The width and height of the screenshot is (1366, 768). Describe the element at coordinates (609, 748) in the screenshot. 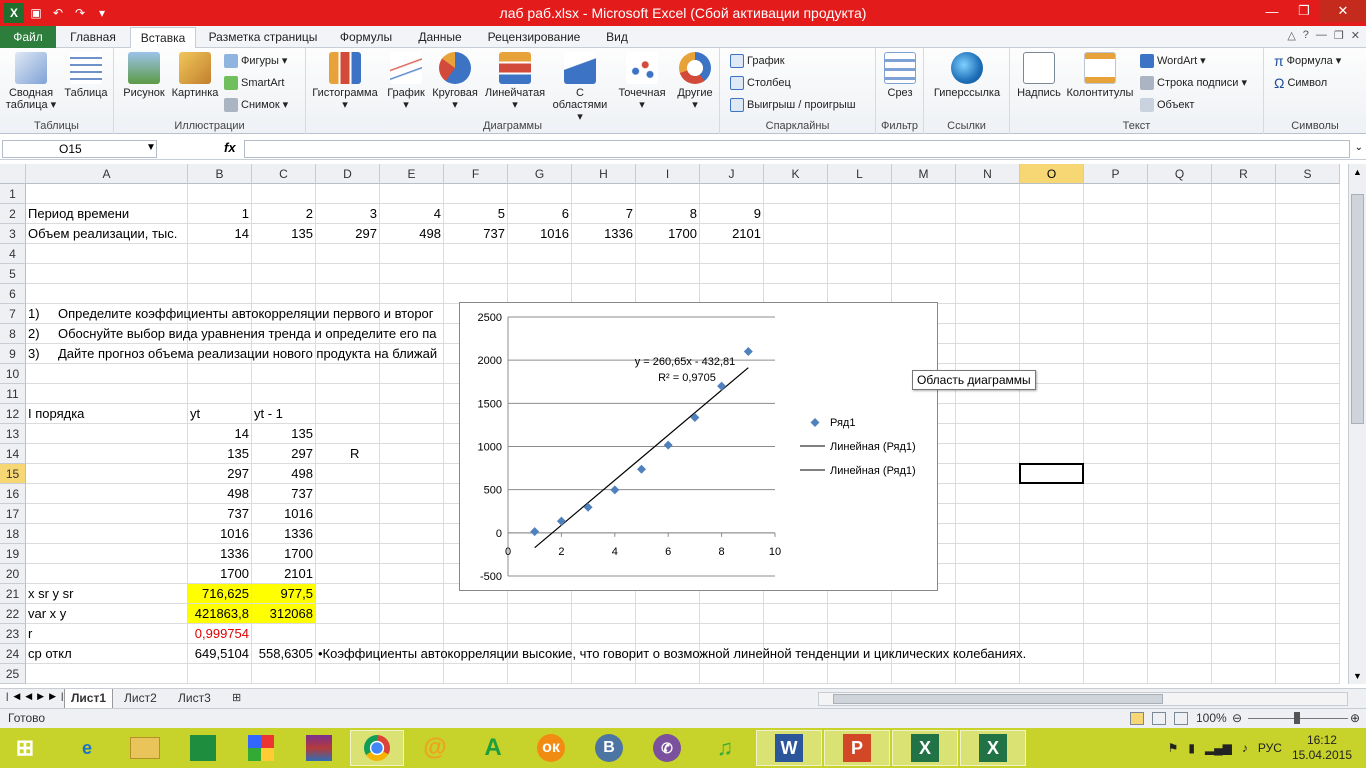

I see `vkontakte-icon: В` at that location.